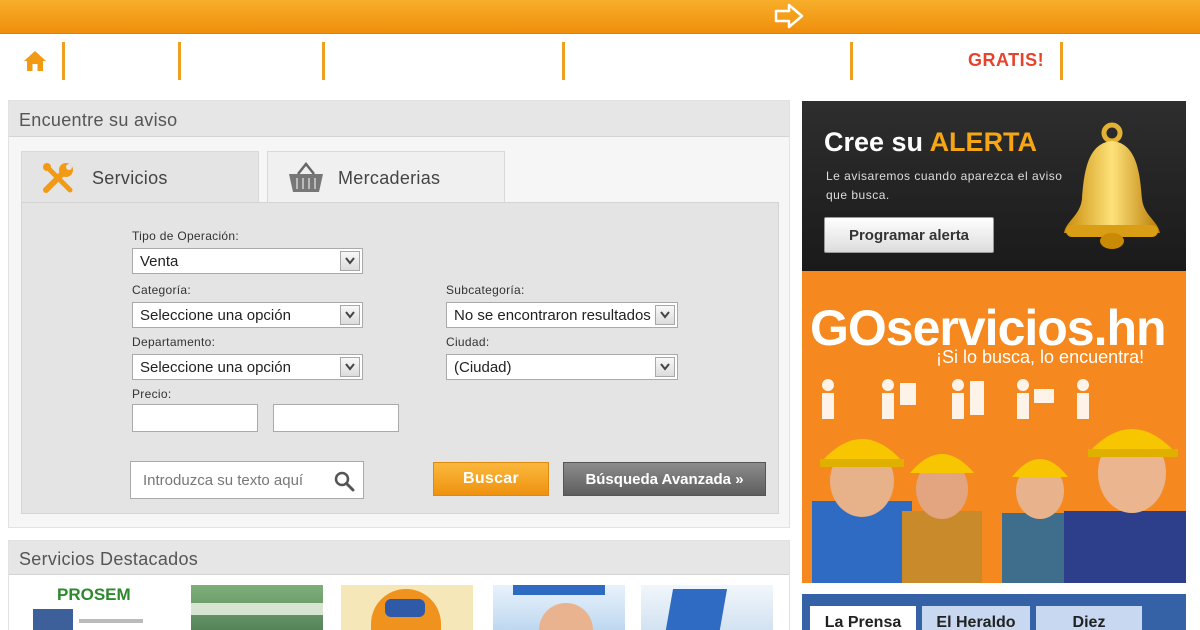 The height and width of the screenshot is (630, 1200). Describe the element at coordinates (485, 290) in the screenshot. I see `subcategoria-label: Subcategoría:` at that location.